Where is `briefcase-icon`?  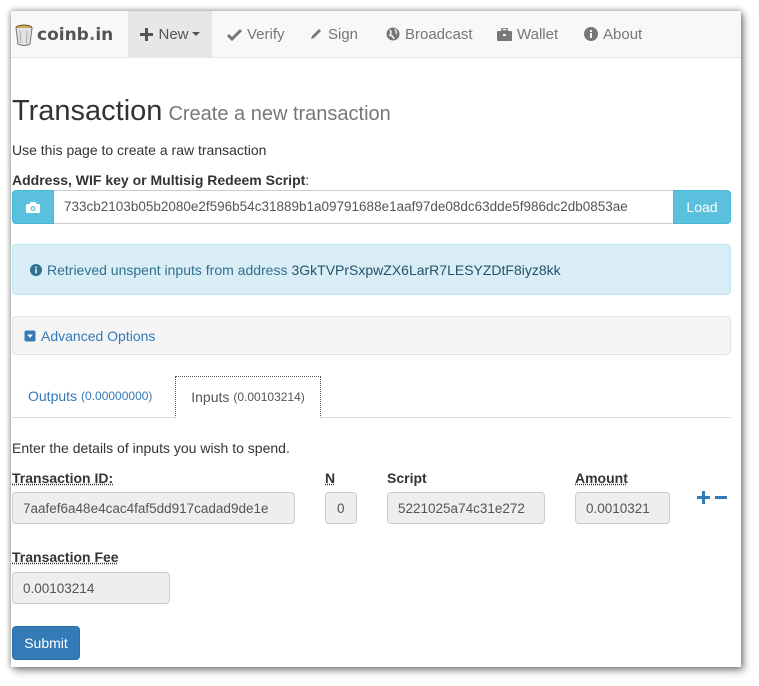 briefcase-icon is located at coordinates (504, 34).